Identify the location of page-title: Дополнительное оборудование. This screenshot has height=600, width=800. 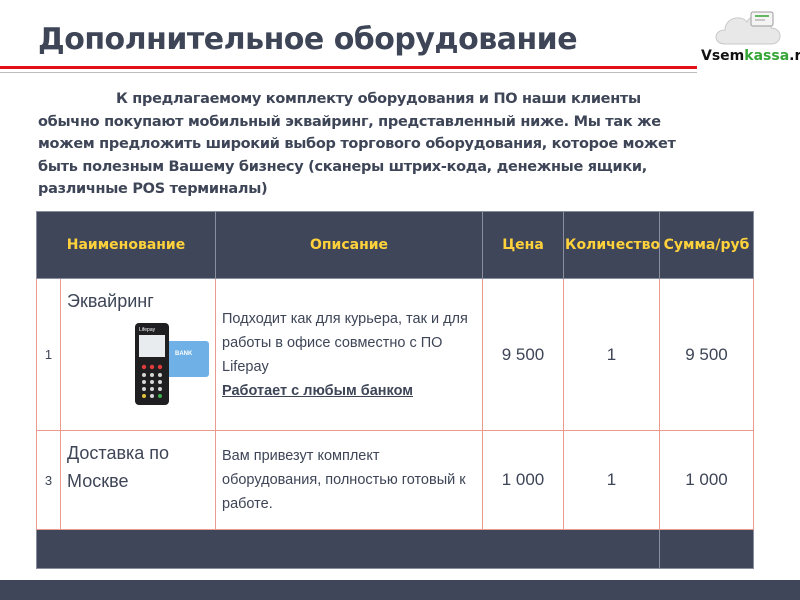
(308, 39).